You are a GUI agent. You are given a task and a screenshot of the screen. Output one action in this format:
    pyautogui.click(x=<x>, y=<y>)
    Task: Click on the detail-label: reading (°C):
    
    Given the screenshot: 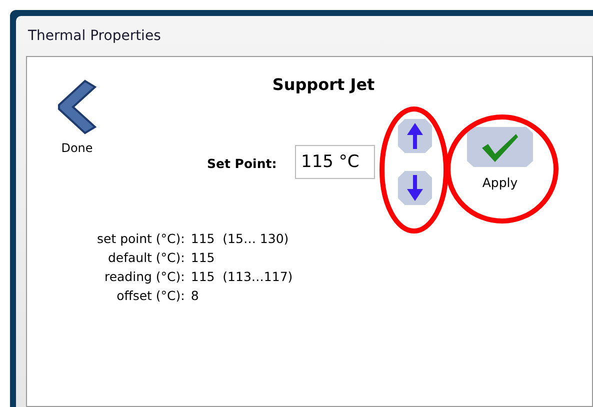 What is the action you would take?
    pyautogui.click(x=144, y=276)
    